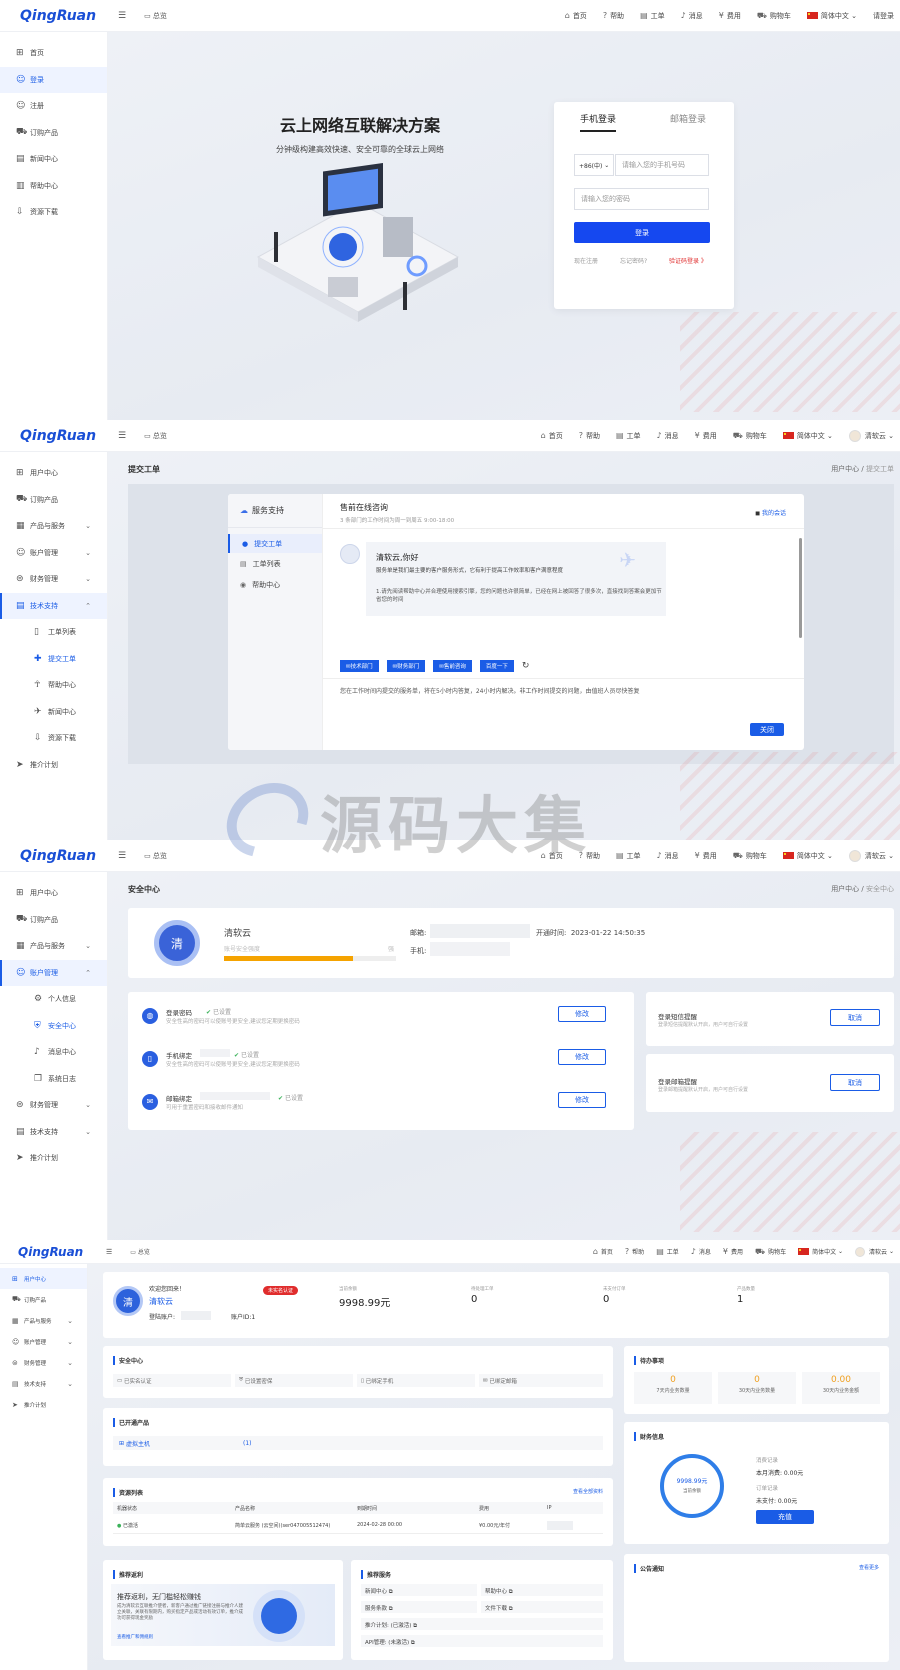  Describe the element at coordinates (275, 584) in the screenshot. I see `menu-help: ◉ 帮助中心` at that location.